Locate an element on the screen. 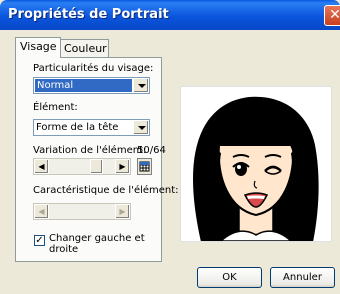 The image size is (340, 294). element-dropdown: Forme de la tête is located at coordinates (91, 127).